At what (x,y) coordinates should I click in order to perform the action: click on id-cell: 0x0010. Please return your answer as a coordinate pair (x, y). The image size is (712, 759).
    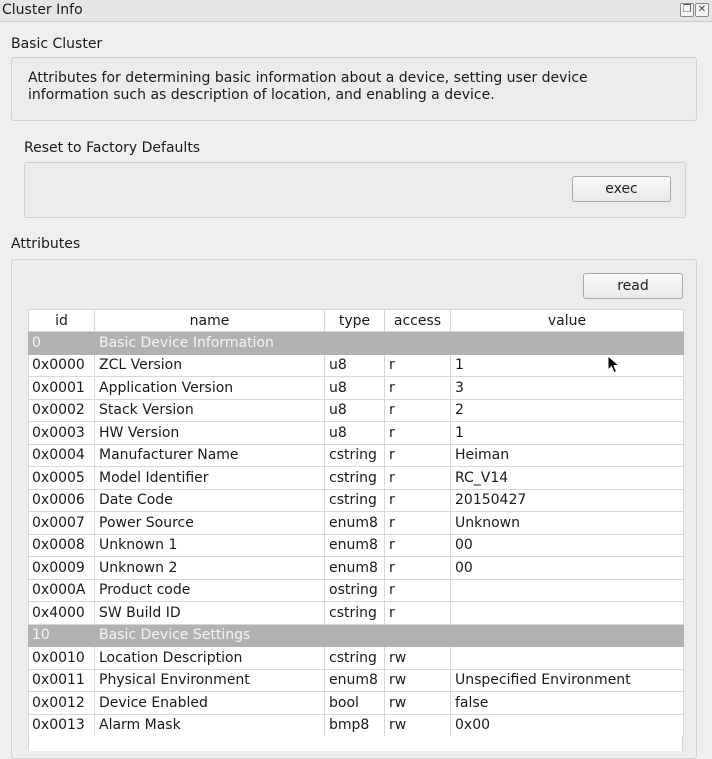
    Looking at the image, I should click on (61, 658).